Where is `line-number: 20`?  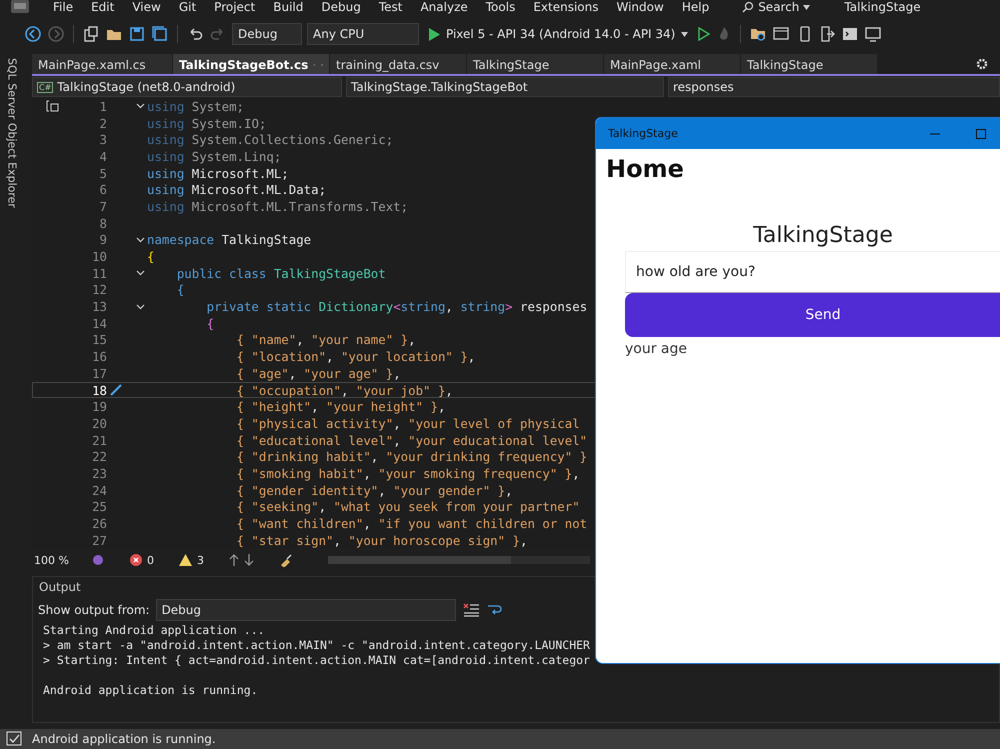
line-number: 20 is located at coordinates (99, 423).